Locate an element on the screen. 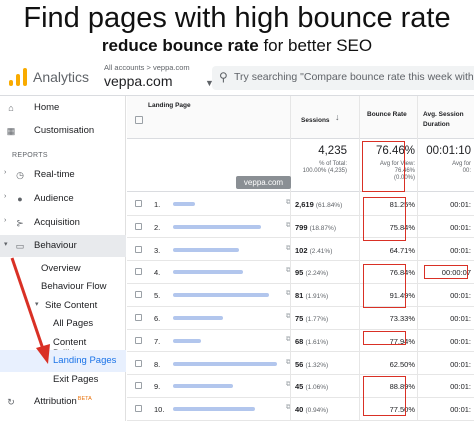  row-sessions: 102 (2.41%) is located at coordinates (321, 250).